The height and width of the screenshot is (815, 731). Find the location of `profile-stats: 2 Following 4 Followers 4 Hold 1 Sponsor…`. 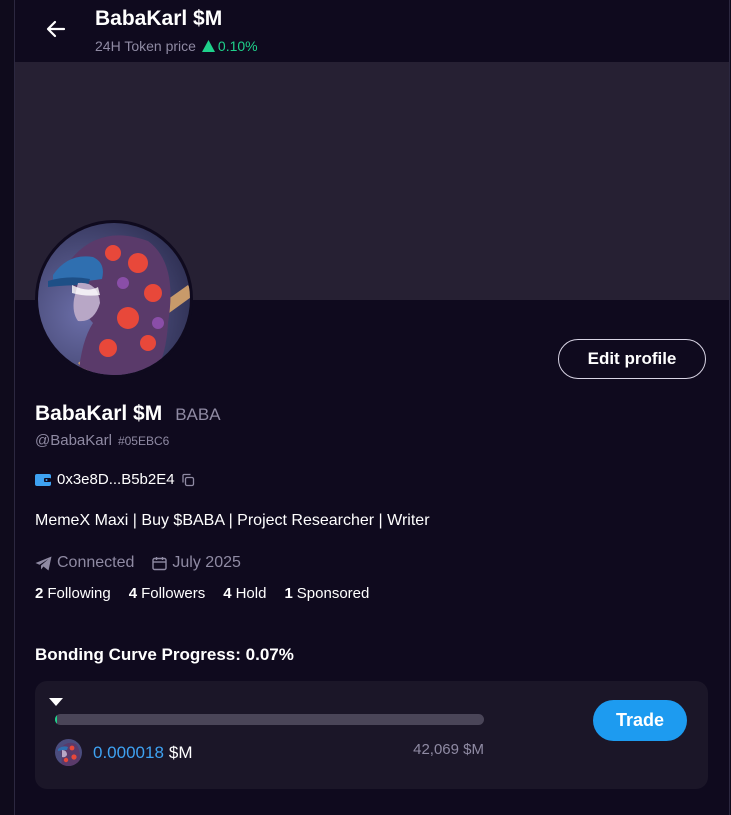

profile-stats: 2 Following 4 Followers 4 Hold 1 Sponsor… is located at coordinates (211, 593).